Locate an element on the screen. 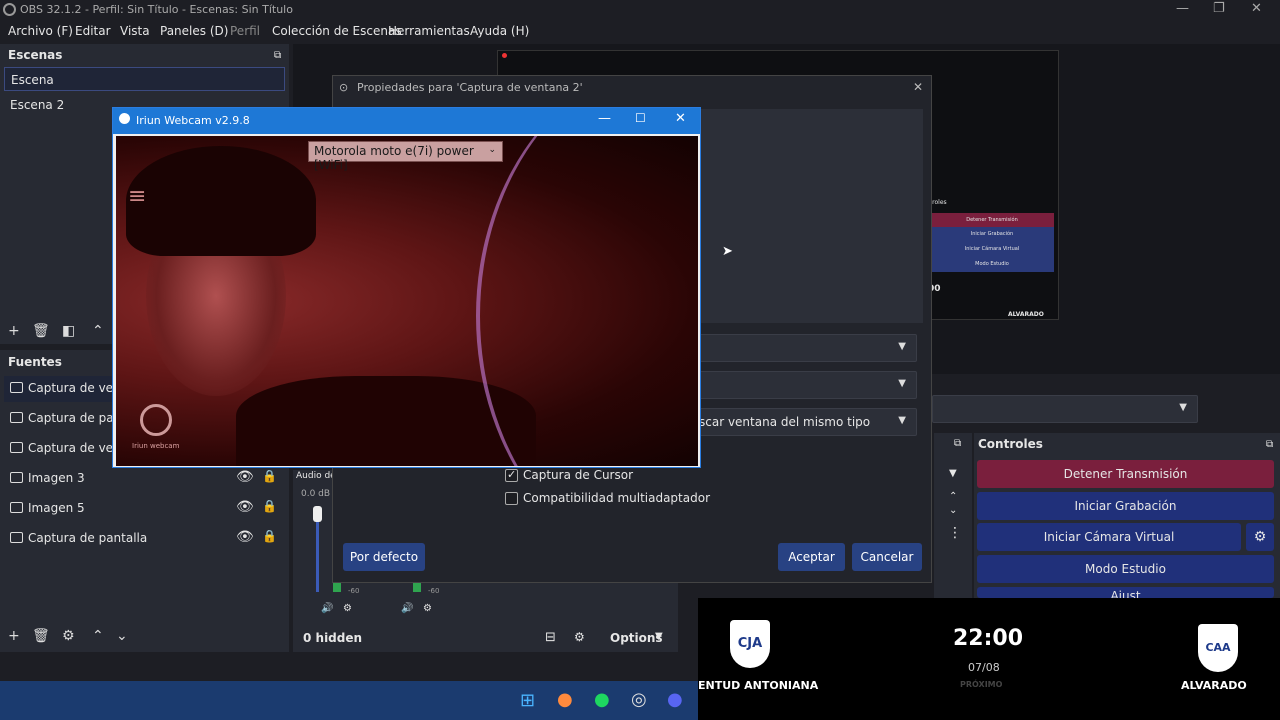 Image resolution: width=1280 pixels, height=720 pixels. source-row: Captura de pantalla 👁 🔒 is located at coordinates (144, 539).